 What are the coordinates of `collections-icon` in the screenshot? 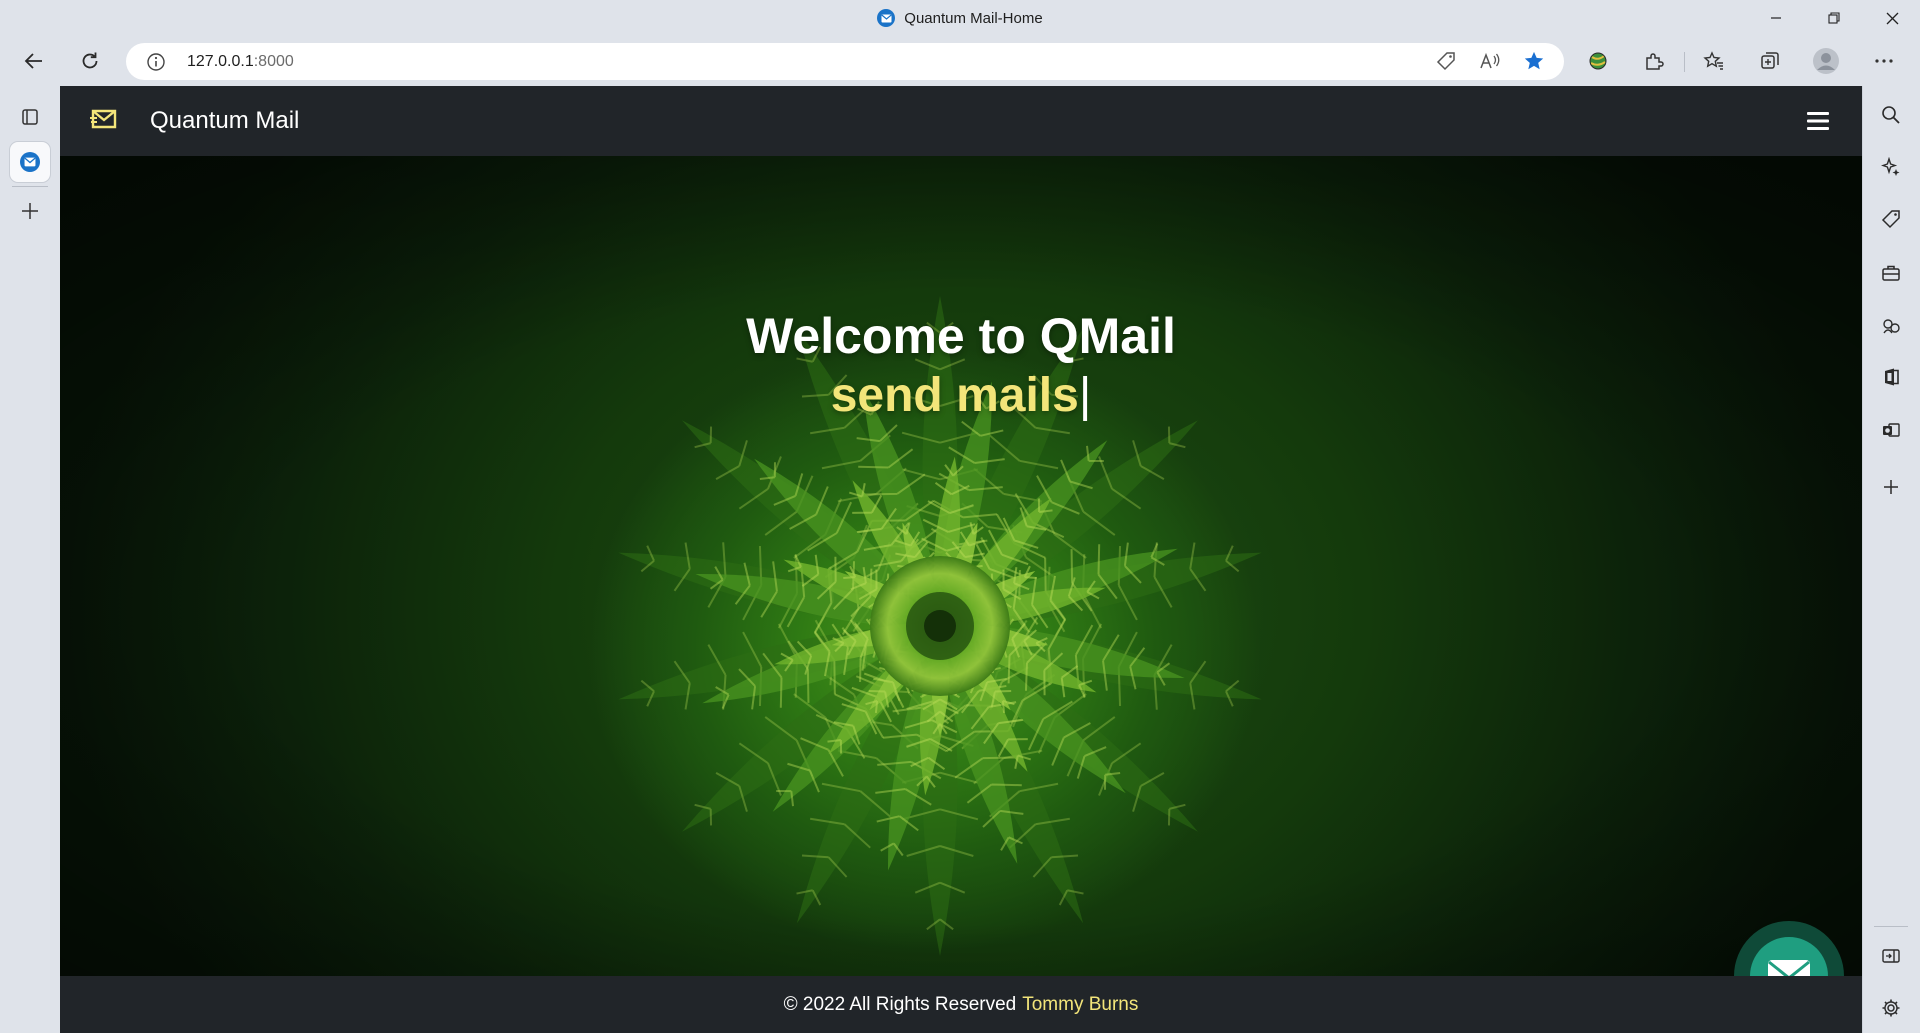 It's located at (1770, 61).